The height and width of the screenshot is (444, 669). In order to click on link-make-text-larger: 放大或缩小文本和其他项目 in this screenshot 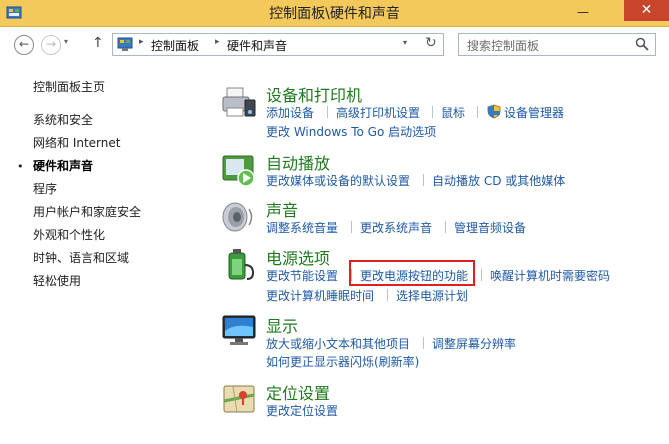, I will do `click(338, 343)`.